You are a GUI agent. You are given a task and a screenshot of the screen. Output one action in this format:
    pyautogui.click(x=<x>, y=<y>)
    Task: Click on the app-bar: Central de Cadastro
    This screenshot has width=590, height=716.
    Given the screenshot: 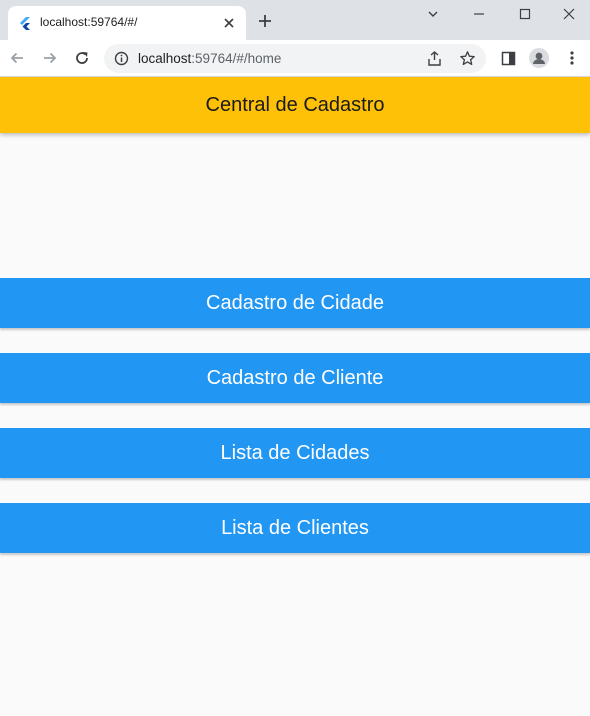 What is the action you would take?
    pyautogui.click(x=295, y=105)
    